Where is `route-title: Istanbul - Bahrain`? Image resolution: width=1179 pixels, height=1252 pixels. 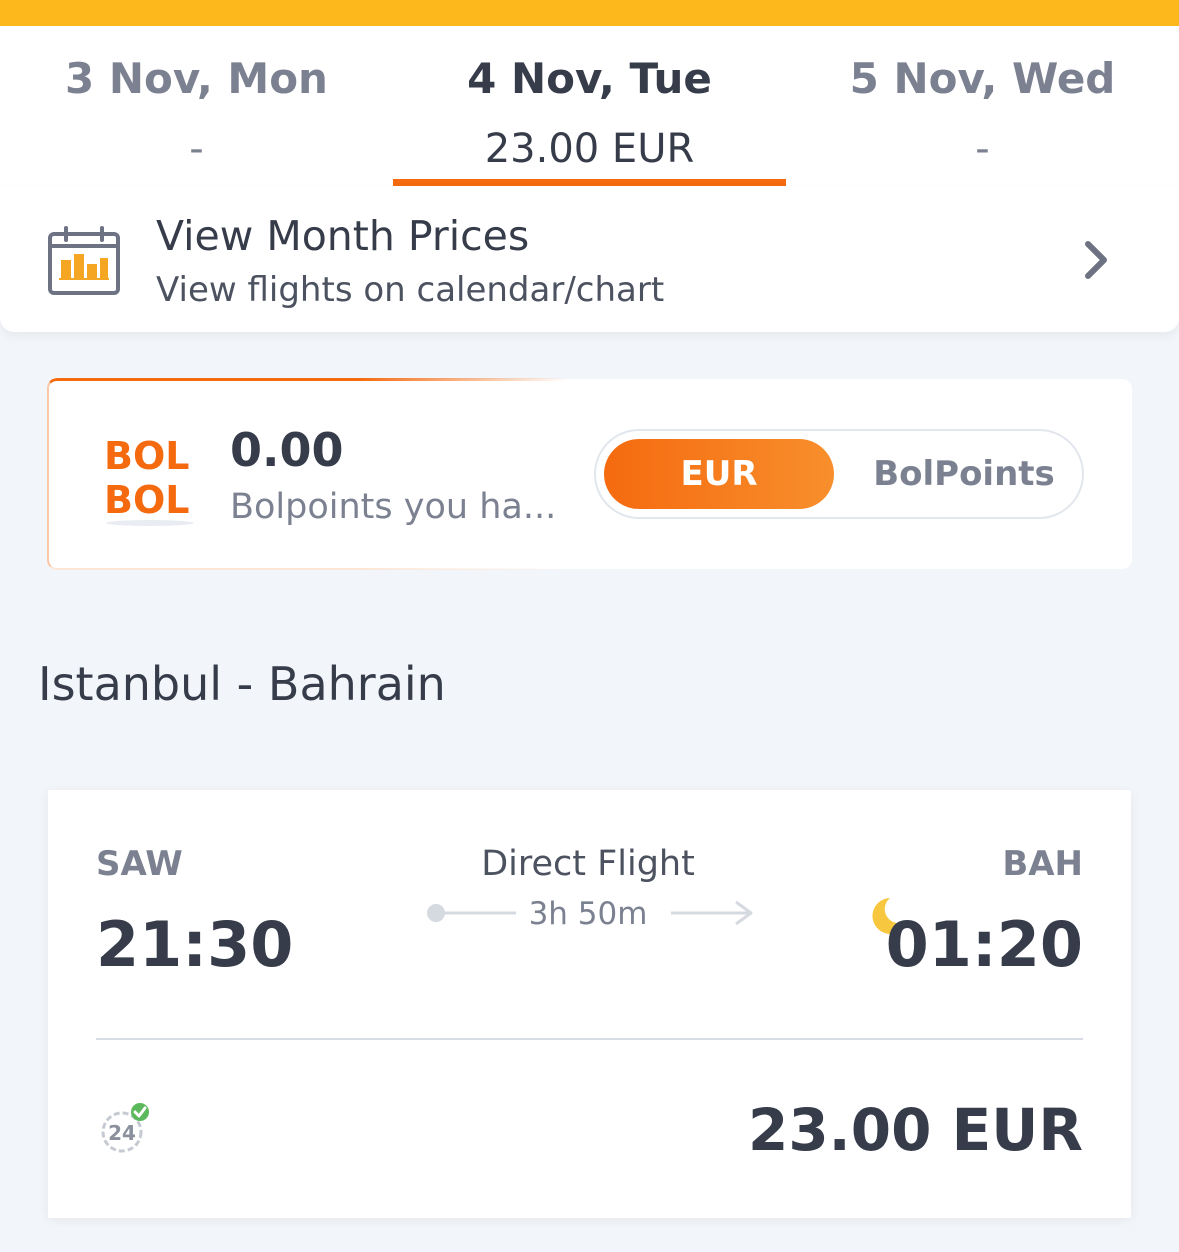 route-title: Istanbul - Bahrain is located at coordinates (242, 684).